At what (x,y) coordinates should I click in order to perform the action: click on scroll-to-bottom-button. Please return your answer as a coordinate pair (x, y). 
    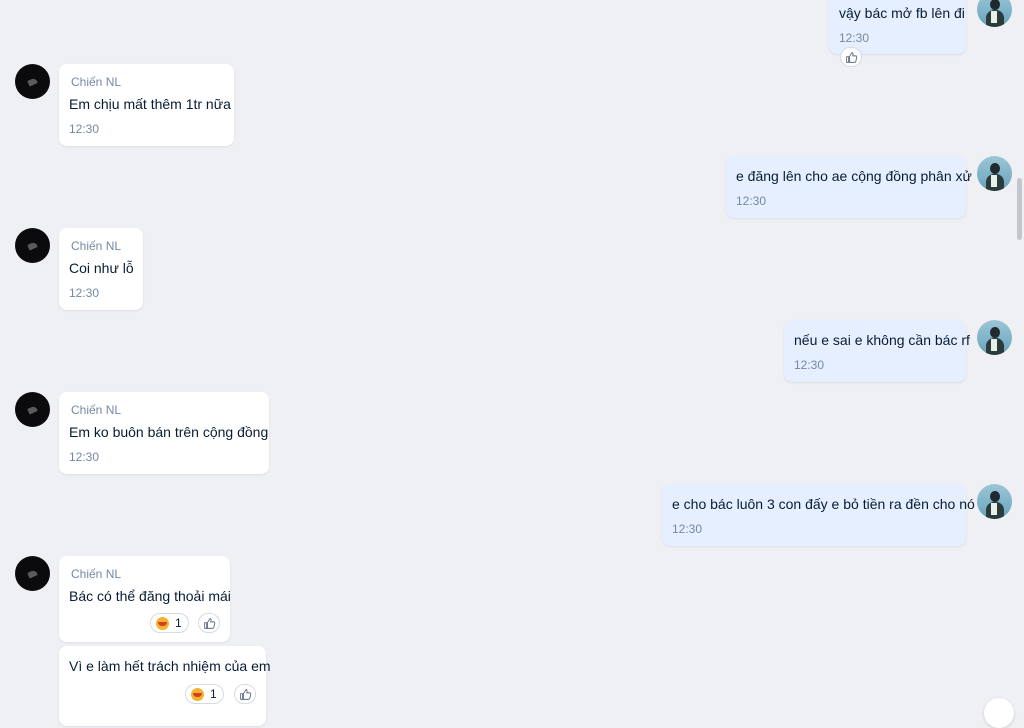
    Looking at the image, I should click on (999, 713).